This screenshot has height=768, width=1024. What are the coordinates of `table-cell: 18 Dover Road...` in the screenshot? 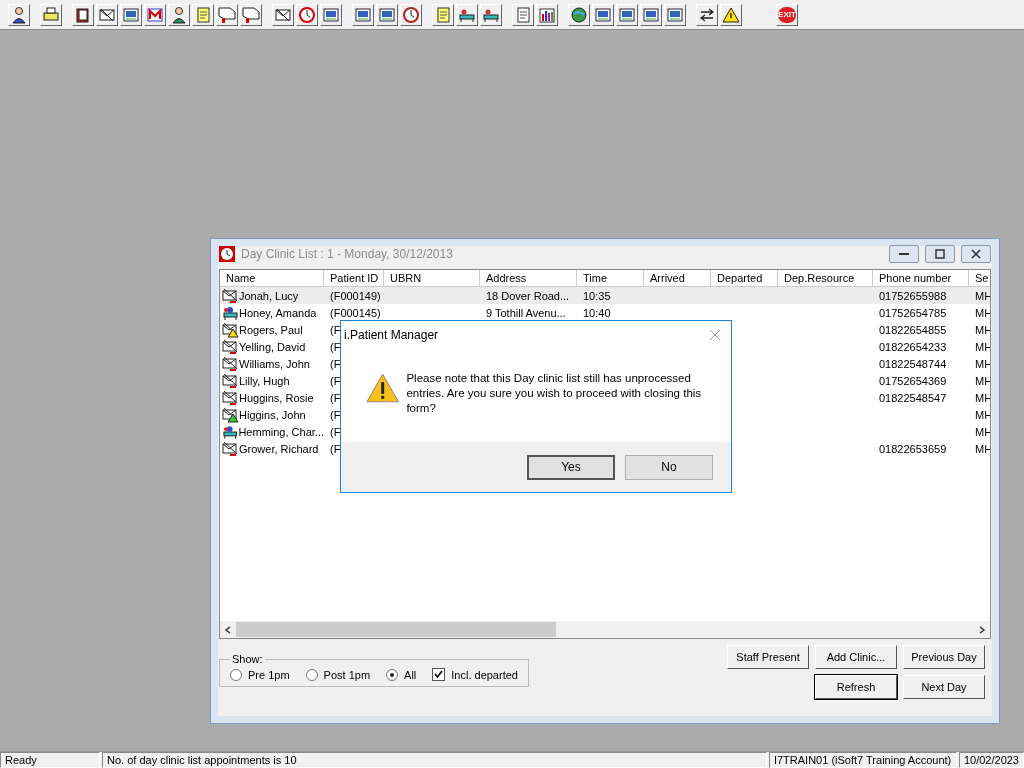 It's located at (528, 295).